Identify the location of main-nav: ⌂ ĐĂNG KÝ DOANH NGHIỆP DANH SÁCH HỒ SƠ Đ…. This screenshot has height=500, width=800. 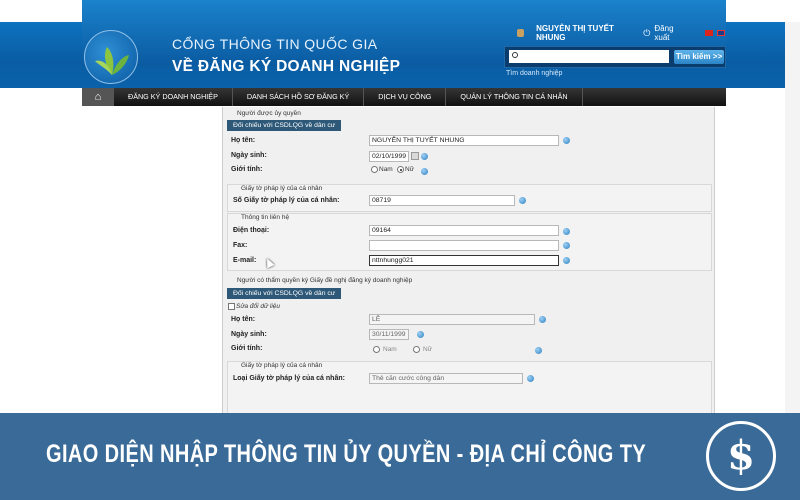
(404, 97).